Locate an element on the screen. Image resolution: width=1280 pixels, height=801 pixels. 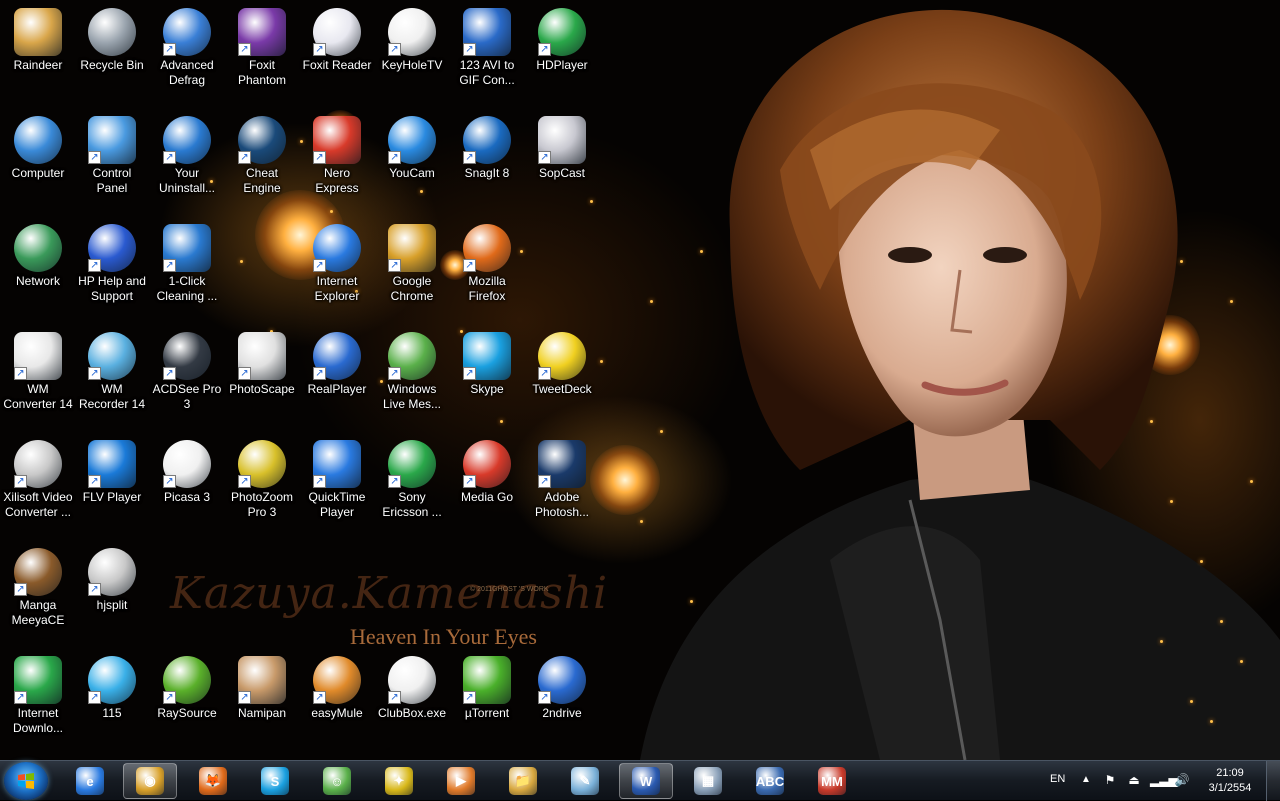
start-button is located at coordinates (26, 781).